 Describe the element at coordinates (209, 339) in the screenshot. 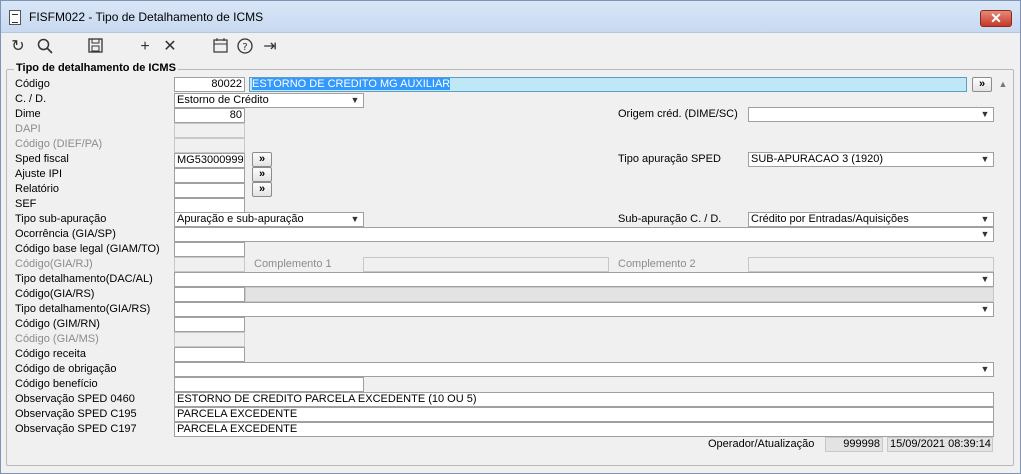

I see `codigo-gia-ms-input` at that location.